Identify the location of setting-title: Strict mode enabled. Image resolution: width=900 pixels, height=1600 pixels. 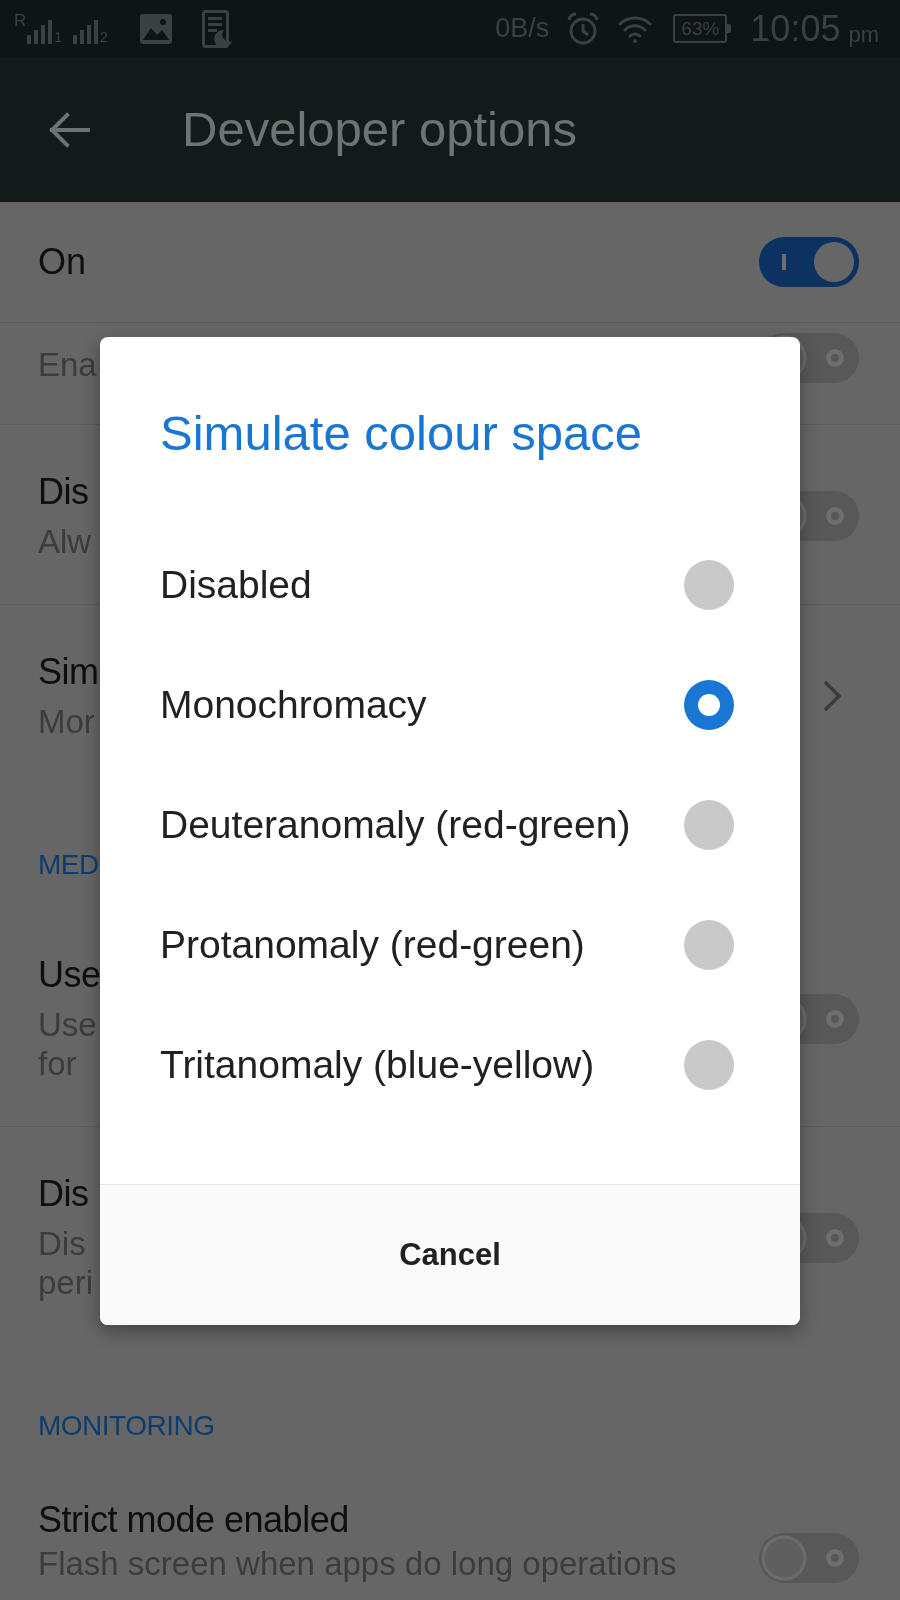
(194, 1519).